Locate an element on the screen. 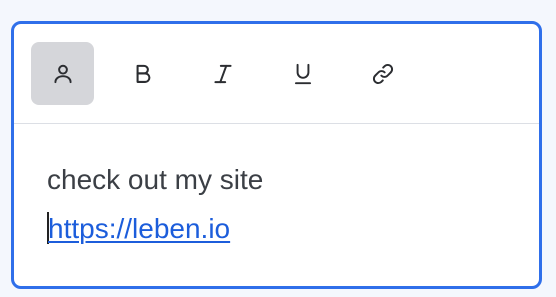  link-line: https://leben.io is located at coordinates (138, 228).